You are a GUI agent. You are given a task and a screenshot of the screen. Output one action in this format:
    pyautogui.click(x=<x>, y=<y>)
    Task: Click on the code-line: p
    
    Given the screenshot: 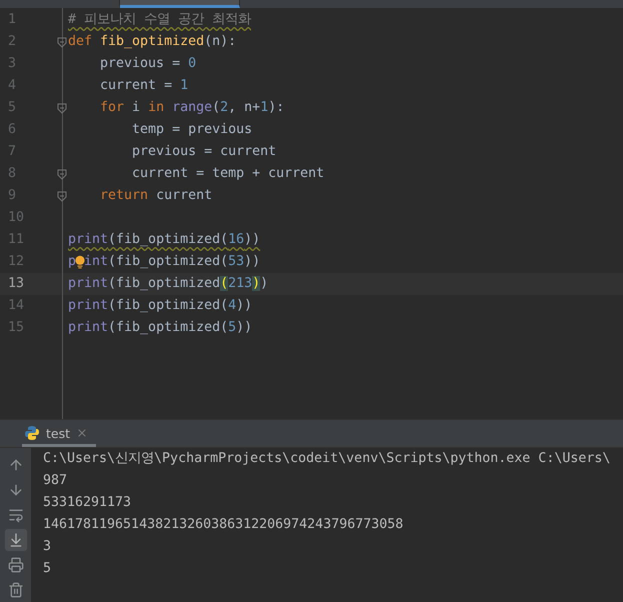 What is the action you would take?
    pyautogui.click(x=72, y=262)
    